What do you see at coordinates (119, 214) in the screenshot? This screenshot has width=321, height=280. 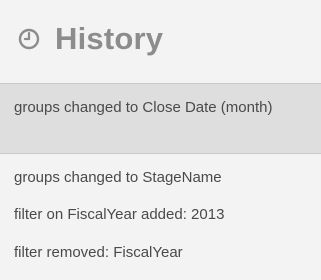 I see `history-item-label: filter on FiscalYear added: 2013` at bounding box center [119, 214].